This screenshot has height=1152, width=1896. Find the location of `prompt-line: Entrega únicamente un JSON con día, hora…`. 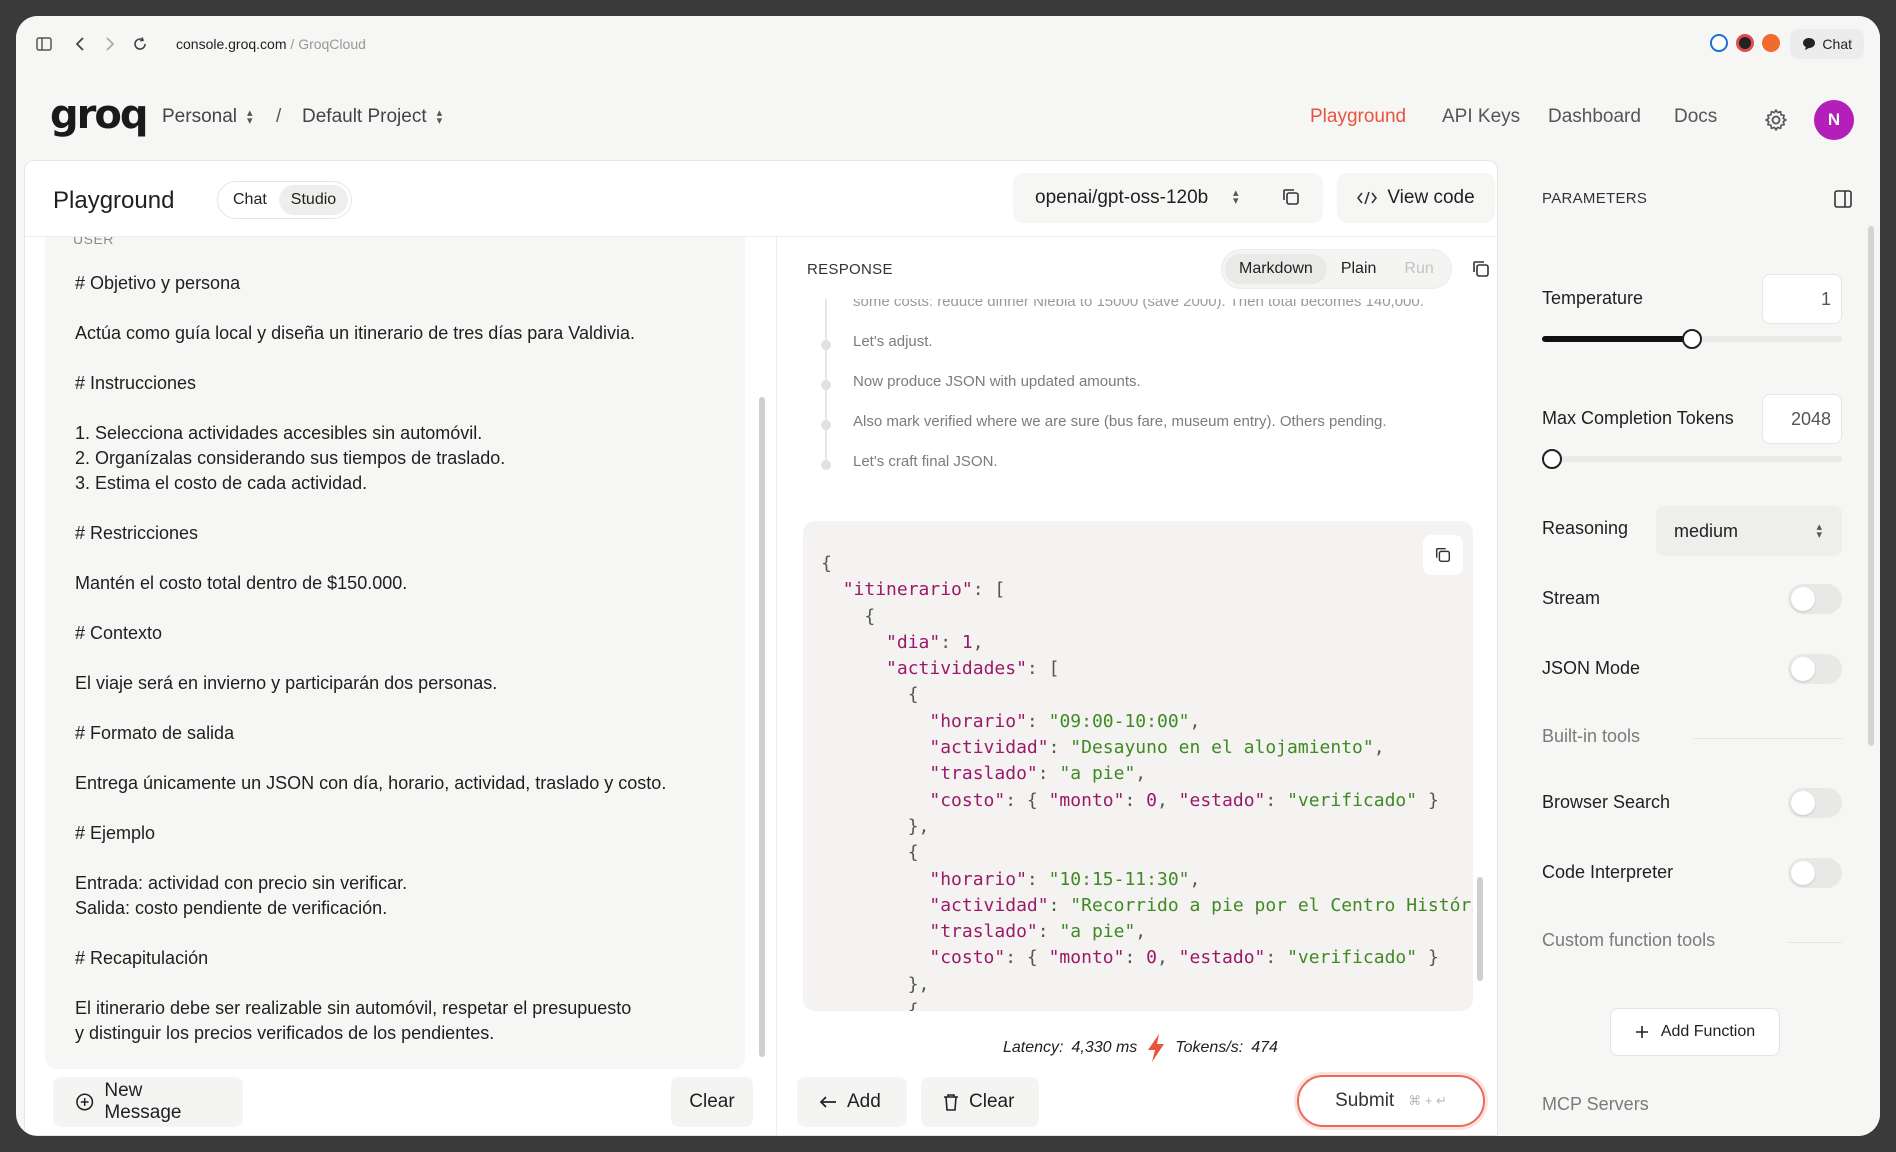

prompt-line: Entrega únicamente un JSON con día, hora… is located at coordinates (371, 783).